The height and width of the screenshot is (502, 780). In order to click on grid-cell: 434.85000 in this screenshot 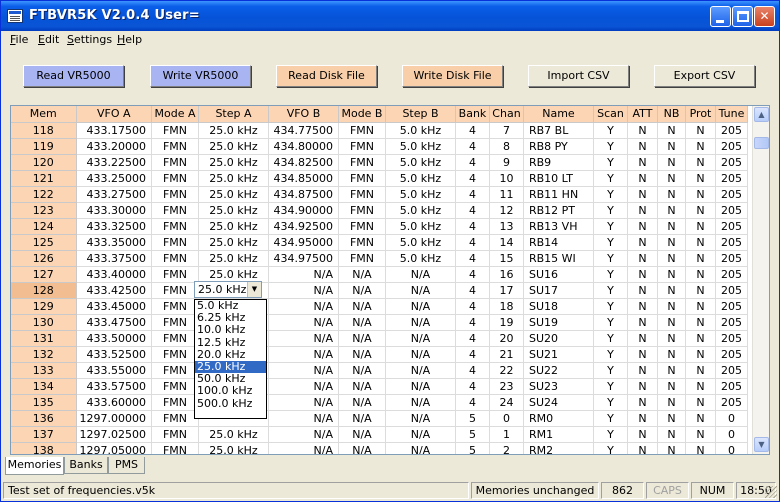, I will do `click(303, 178)`.